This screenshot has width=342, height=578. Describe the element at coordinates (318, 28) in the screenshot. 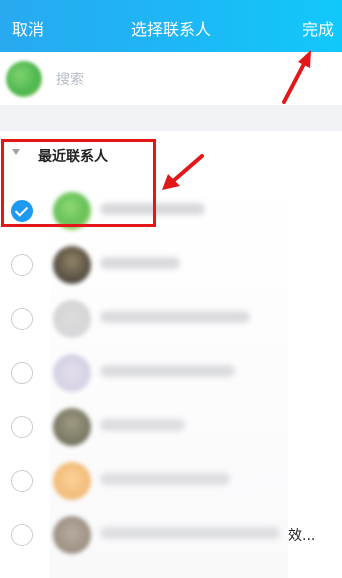

I see `done-button: 完成` at that location.